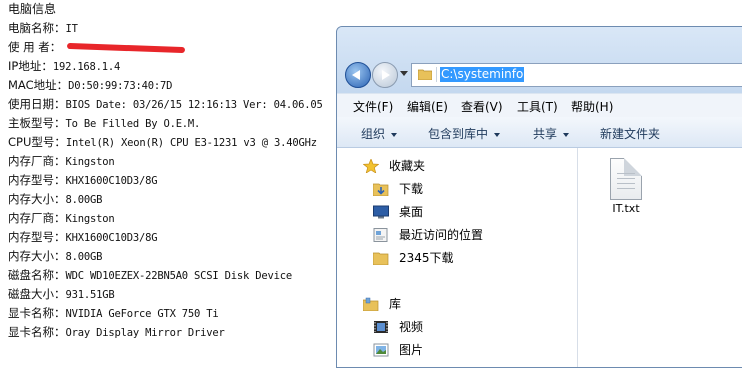  I want to click on downloads-folder-icon, so click(381, 189).